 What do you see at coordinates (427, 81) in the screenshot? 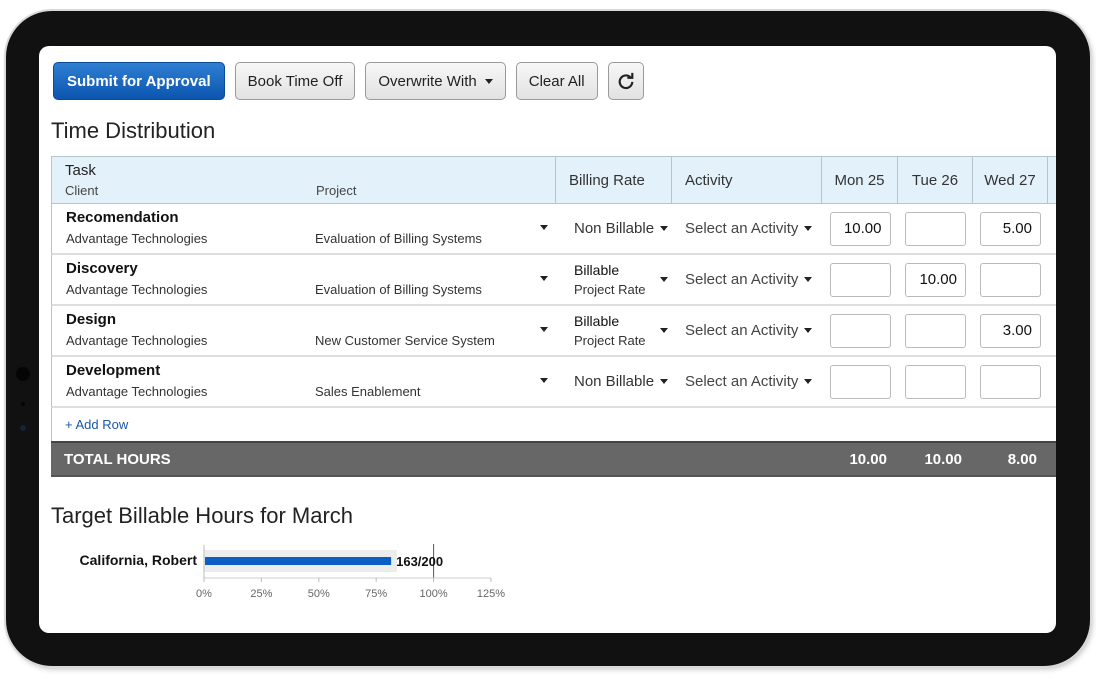
I see `overwrite-with-label: Overwrite With` at bounding box center [427, 81].